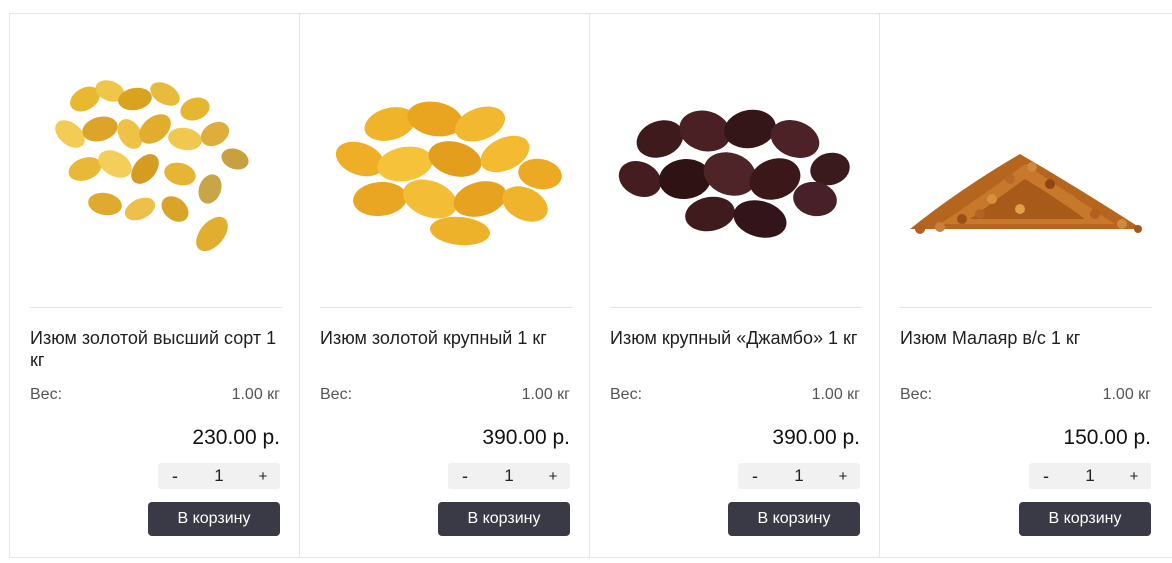 The width and height of the screenshot is (1172, 563). Describe the element at coordinates (236, 437) in the screenshot. I see `product-price: 230.00 р.` at that location.